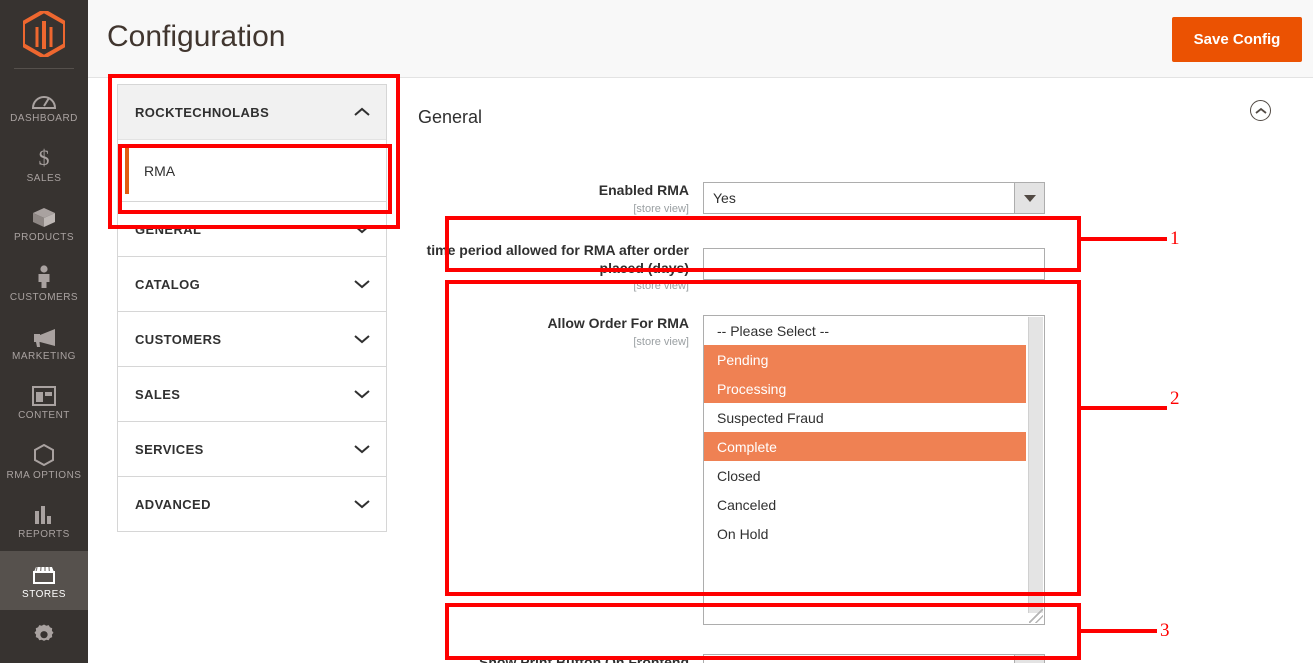  Describe the element at coordinates (1035, 465) in the screenshot. I see `multiselect-scrollbar` at that location.